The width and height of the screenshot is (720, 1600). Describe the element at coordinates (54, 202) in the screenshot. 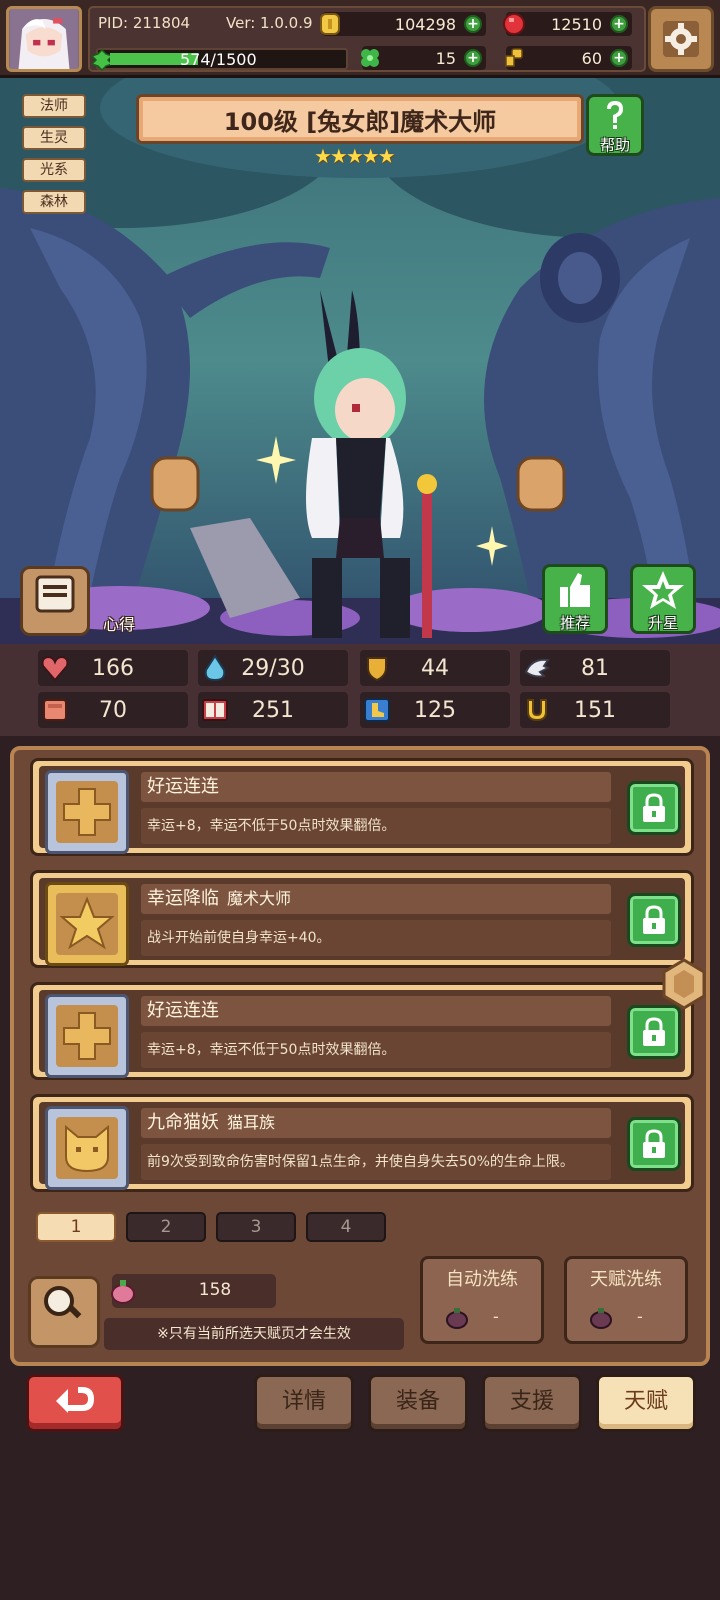

I see `terrain-tag: 森林` at that location.